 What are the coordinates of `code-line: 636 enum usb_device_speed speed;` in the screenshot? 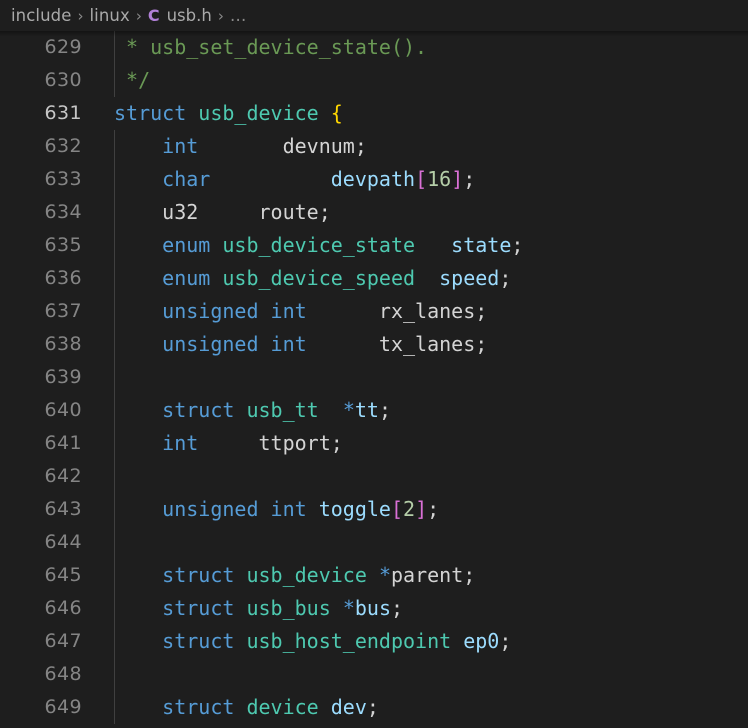 It's located at (374, 278).